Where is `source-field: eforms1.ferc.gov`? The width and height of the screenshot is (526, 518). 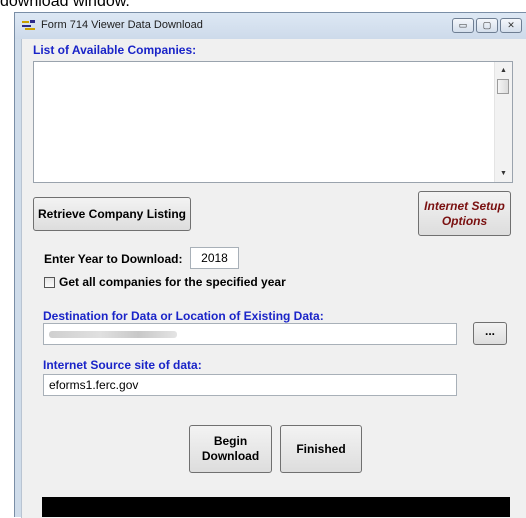 source-field: eforms1.ferc.gov is located at coordinates (250, 385).